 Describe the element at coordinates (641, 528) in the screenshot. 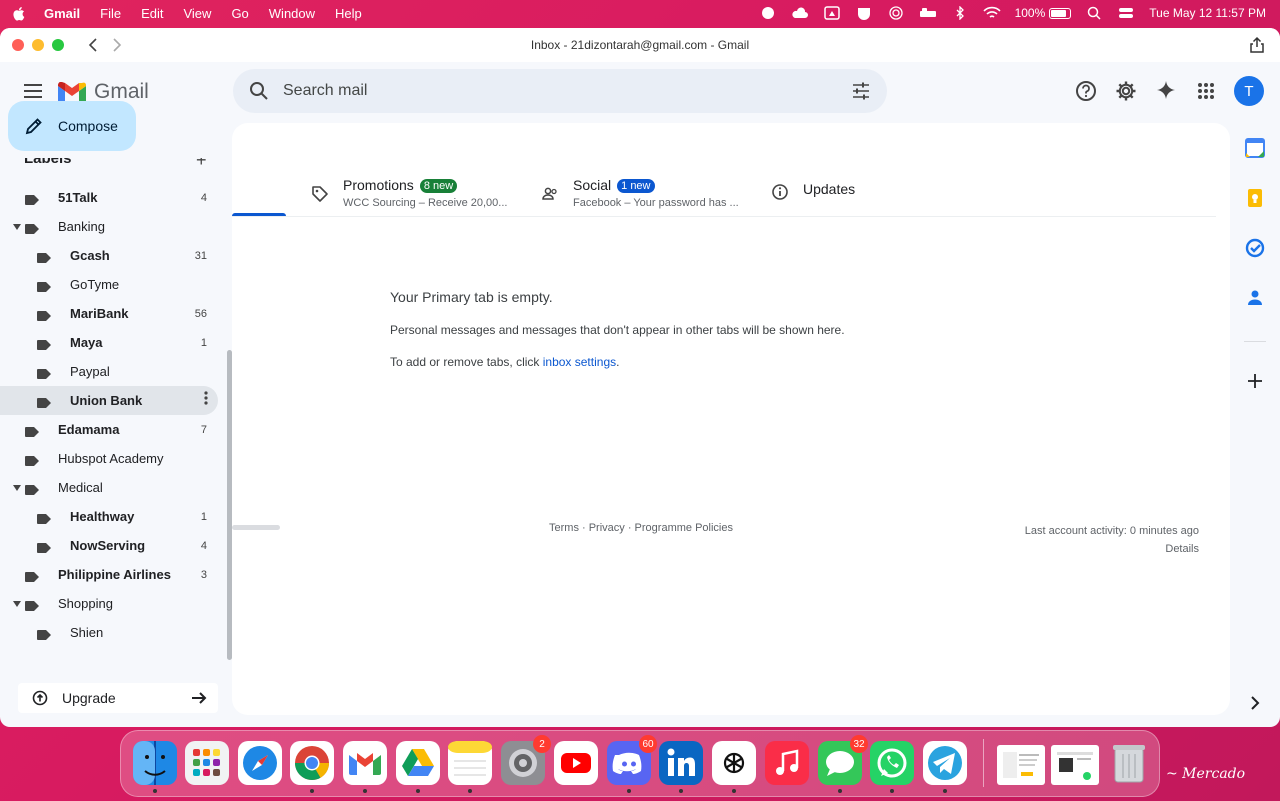

I see `footer-links: Terms · Privacy · Programme Policies` at that location.